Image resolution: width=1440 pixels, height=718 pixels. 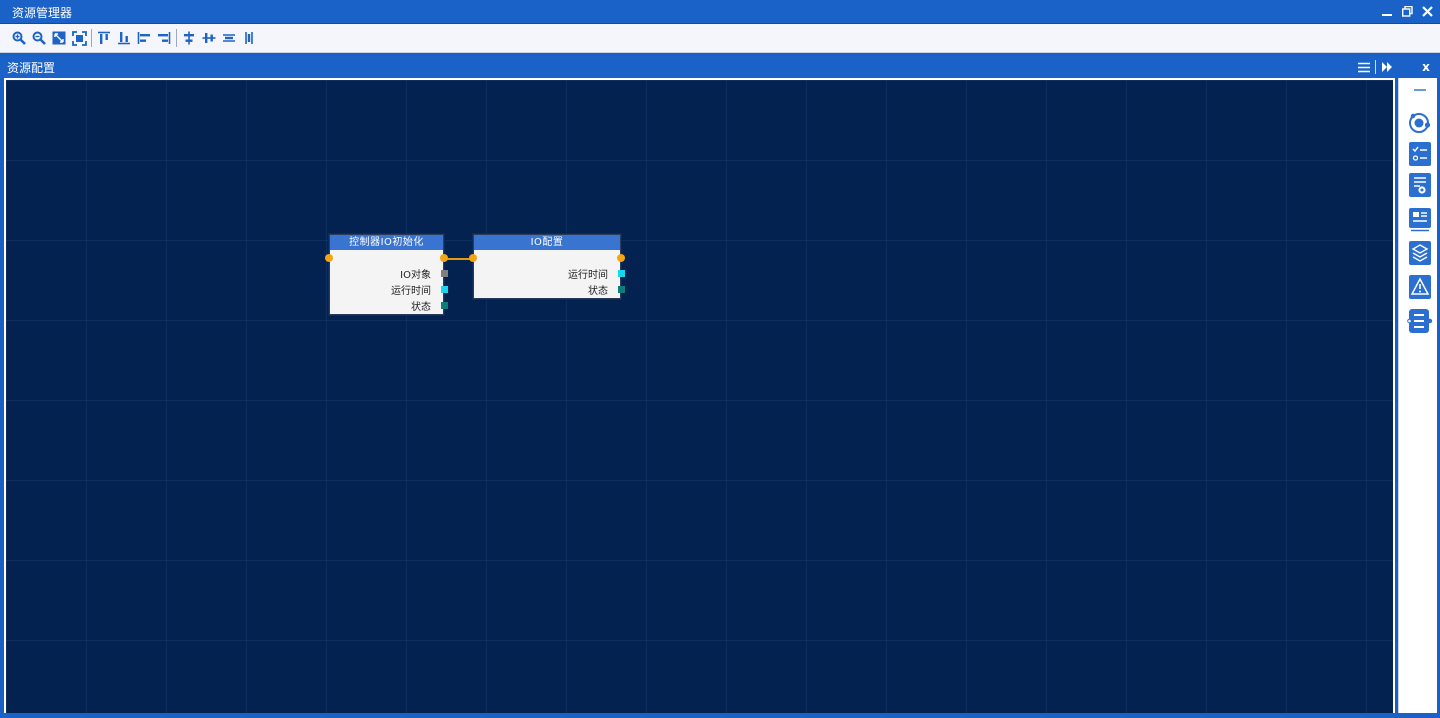 What do you see at coordinates (547, 266) in the screenshot?
I see `node-io-config: IO配置 运行时间 状态` at bounding box center [547, 266].